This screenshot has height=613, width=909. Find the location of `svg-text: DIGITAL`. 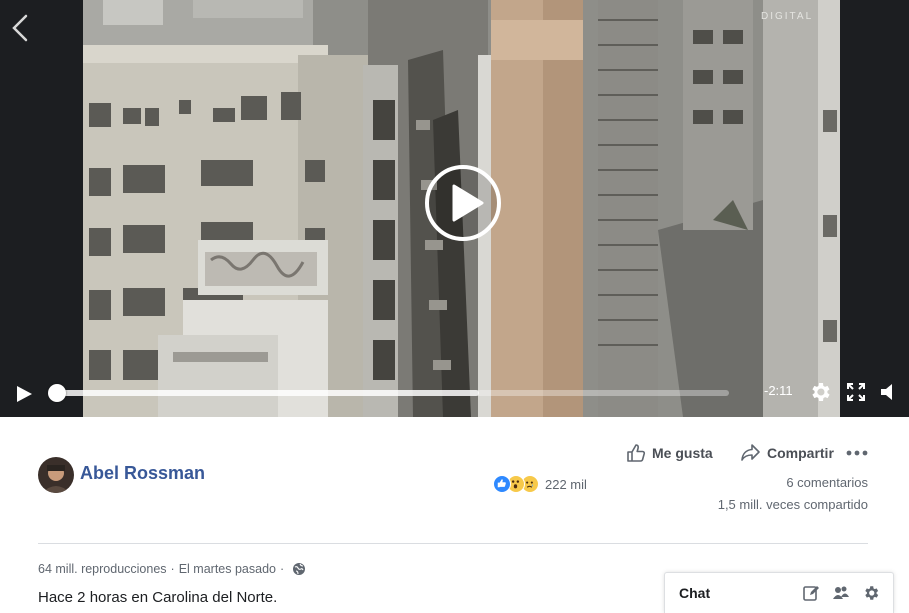

svg-text: DIGITAL is located at coordinates (787, 16).